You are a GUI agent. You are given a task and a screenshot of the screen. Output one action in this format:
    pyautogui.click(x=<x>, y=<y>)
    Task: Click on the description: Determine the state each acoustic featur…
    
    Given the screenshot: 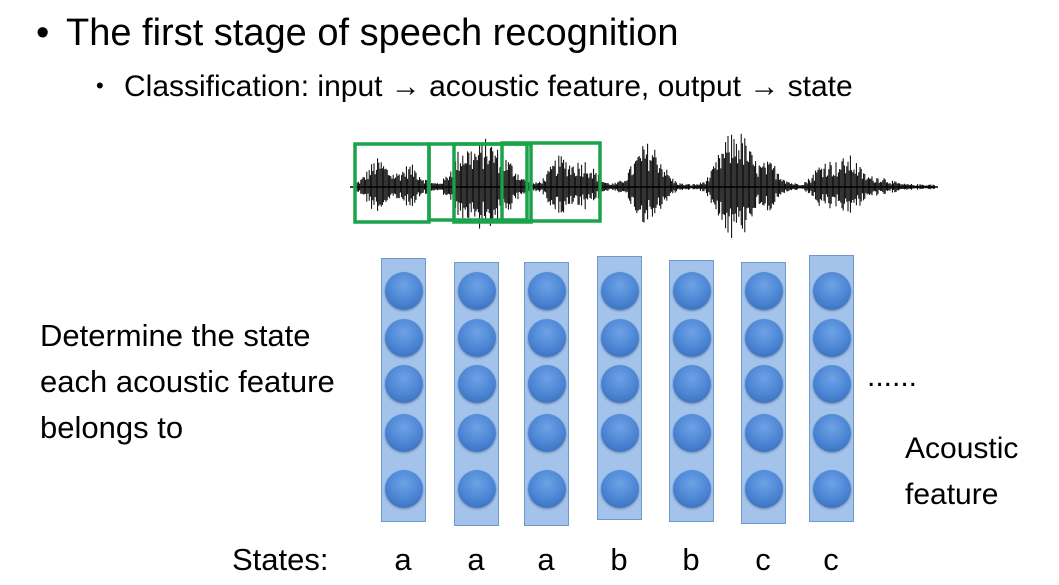 What is the action you would take?
    pyautogui.click(x=187, y=382)
    